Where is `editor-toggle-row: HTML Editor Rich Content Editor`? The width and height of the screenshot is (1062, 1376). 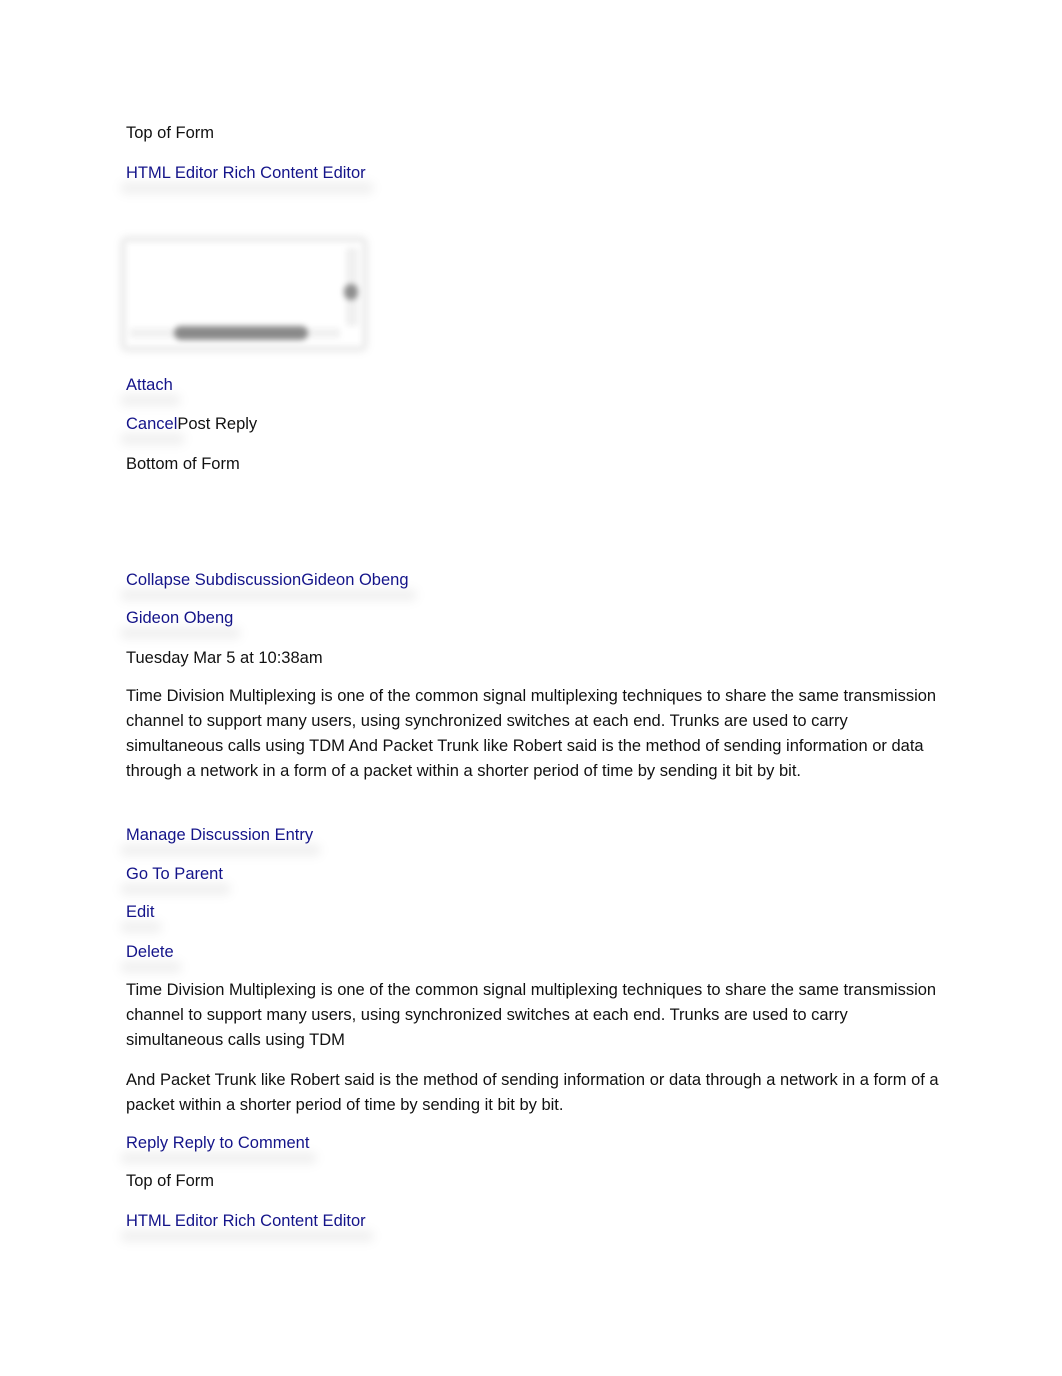
editor-toggle-row: HTML Editor Rich Content Editor is located at coordinates (246, 173).